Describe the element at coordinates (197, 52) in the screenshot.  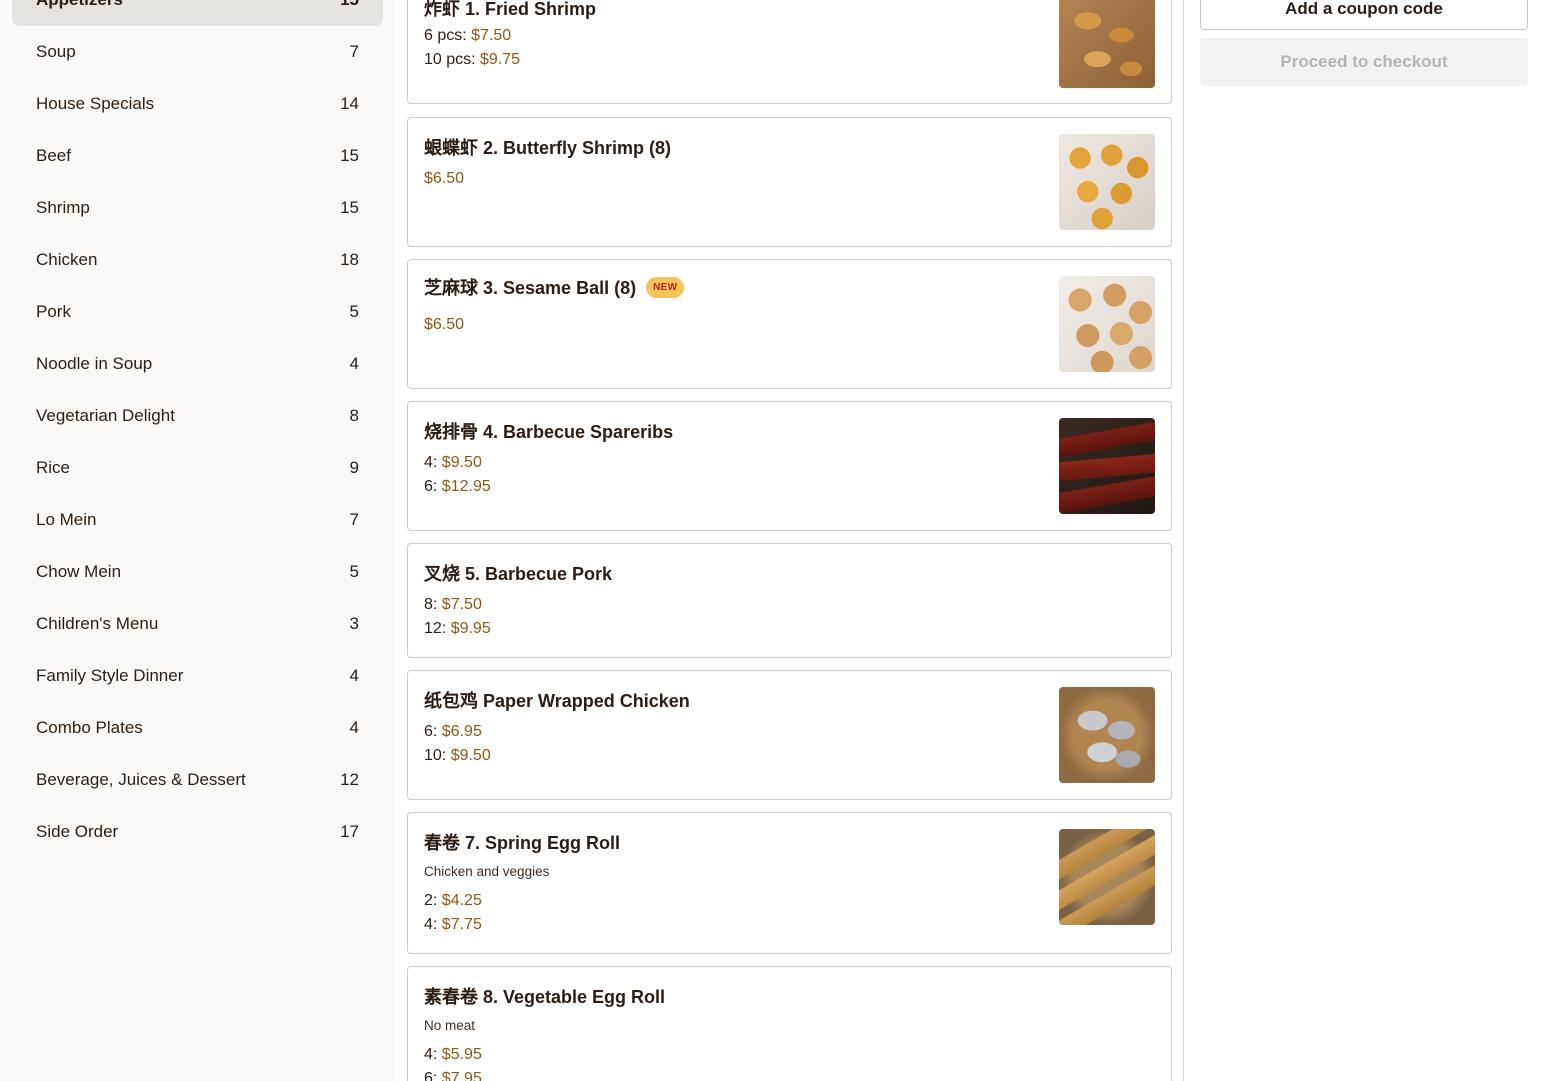
I see `category-item-soup: Soup 7` at that location.